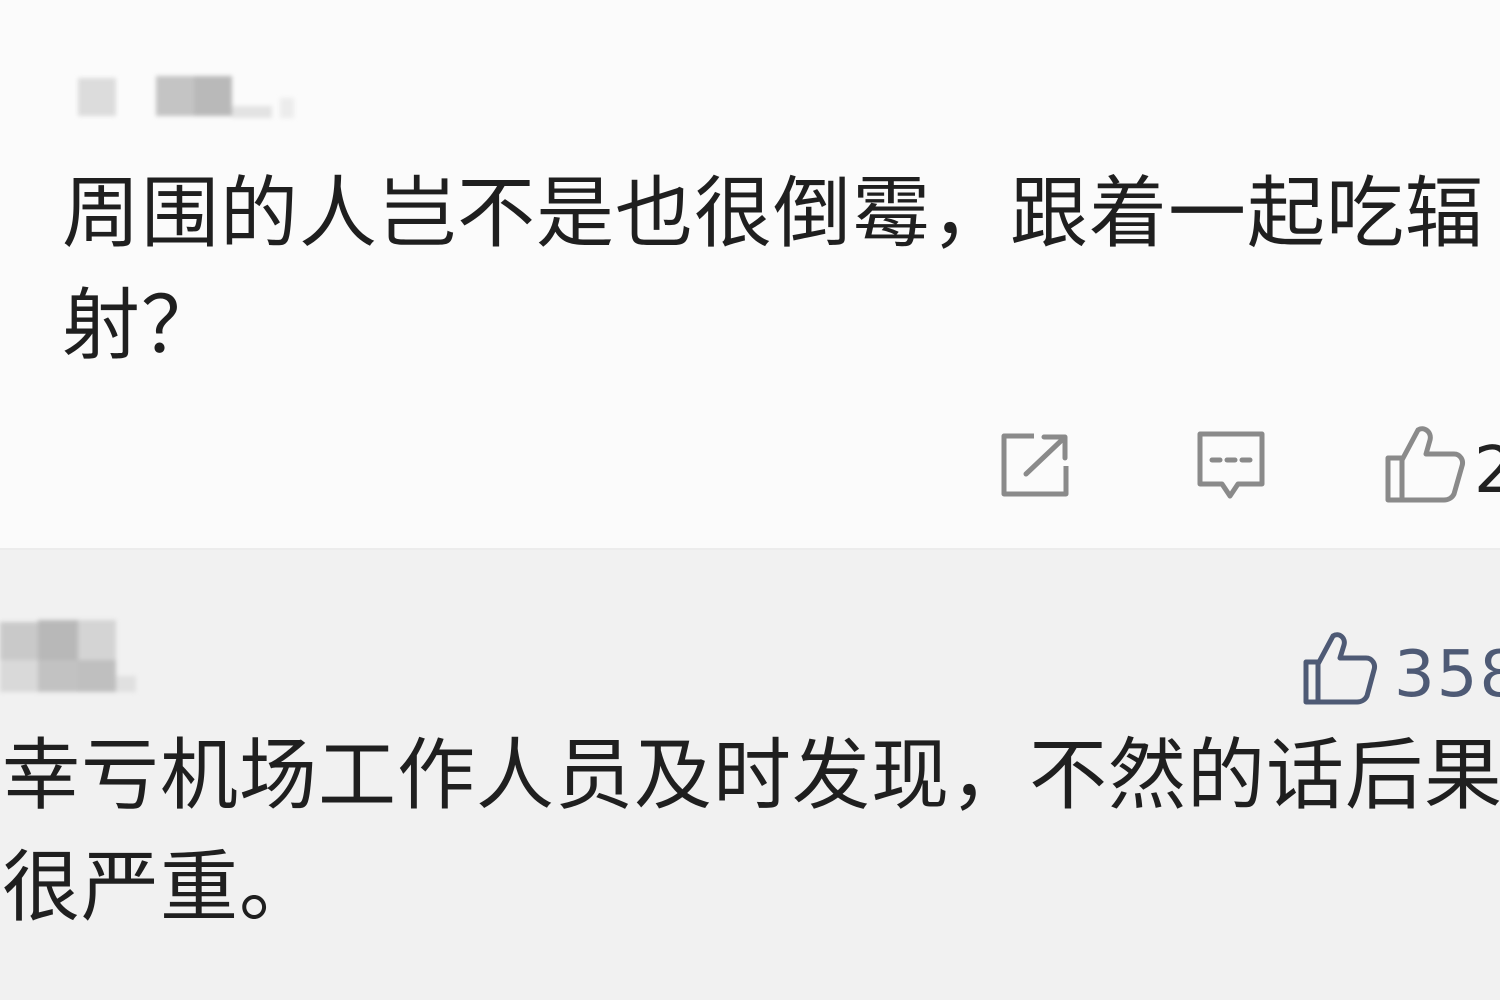 The width and height of the screenshot is (1500, 1000). What do you see at coordinates (773, 214) in the screenshot?
I see `comment-text-line: 周围的人岂不是也很倒霉，跟着一起吃辐` at bounding box center [773, 214].